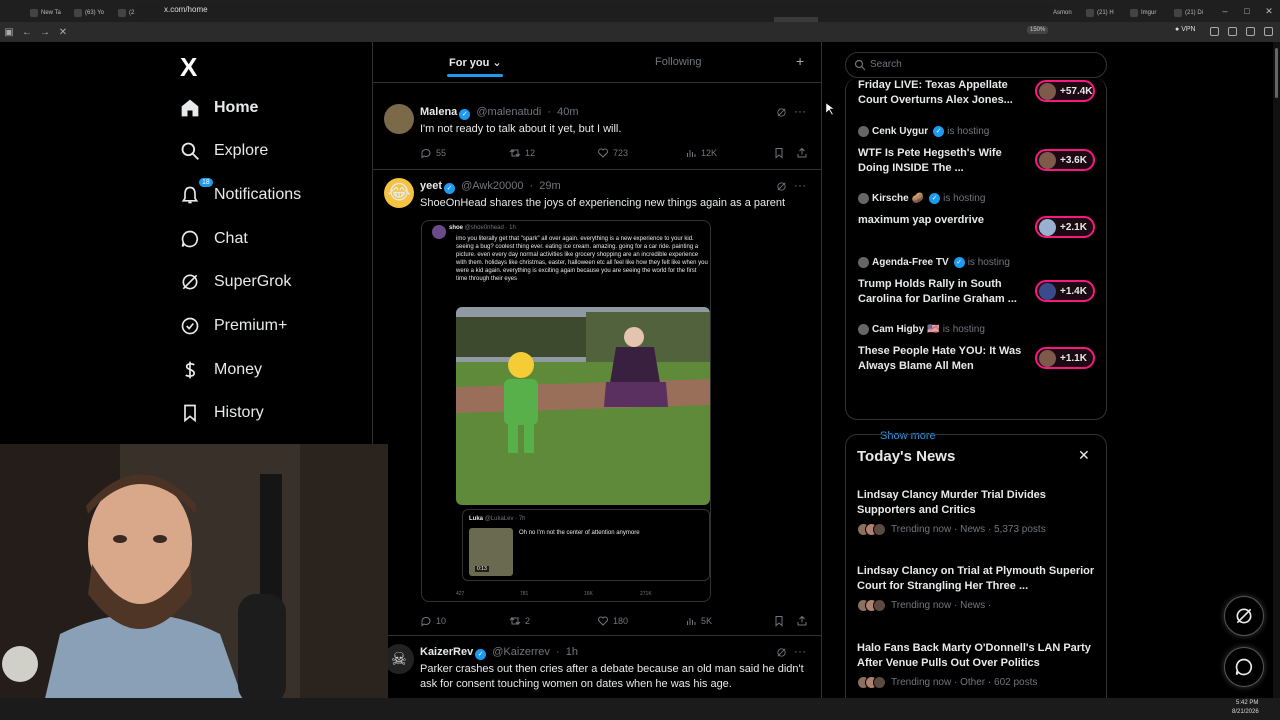 The width and height of the screenshot is (1280, 720). I want to click on repost-button: 2, so click(519, 621).